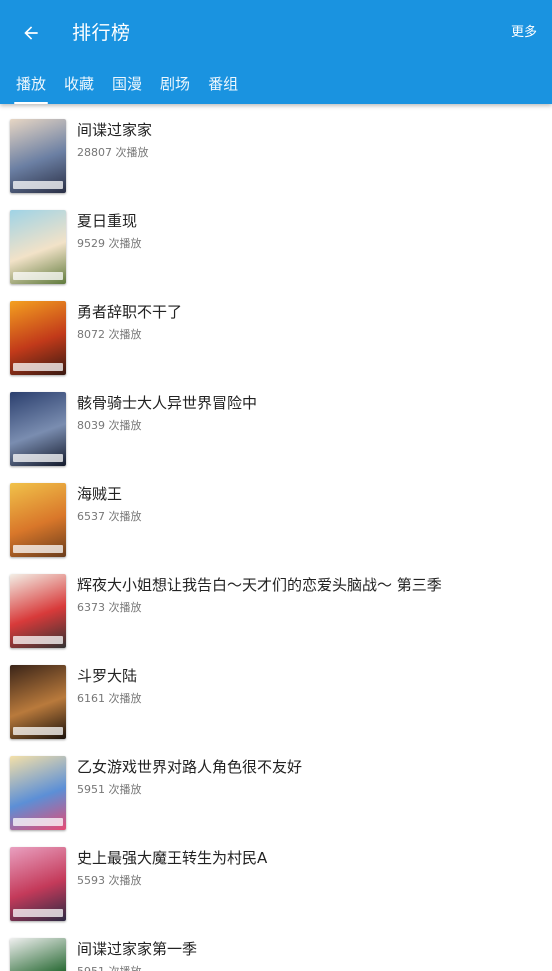 This screenshot has height=971, width=552. What do you see at coordinates (276, 695) in the screenshot?
I see `ranking-item: 斗罗大陆 6161 次播放` at bounding box center [276, 695].